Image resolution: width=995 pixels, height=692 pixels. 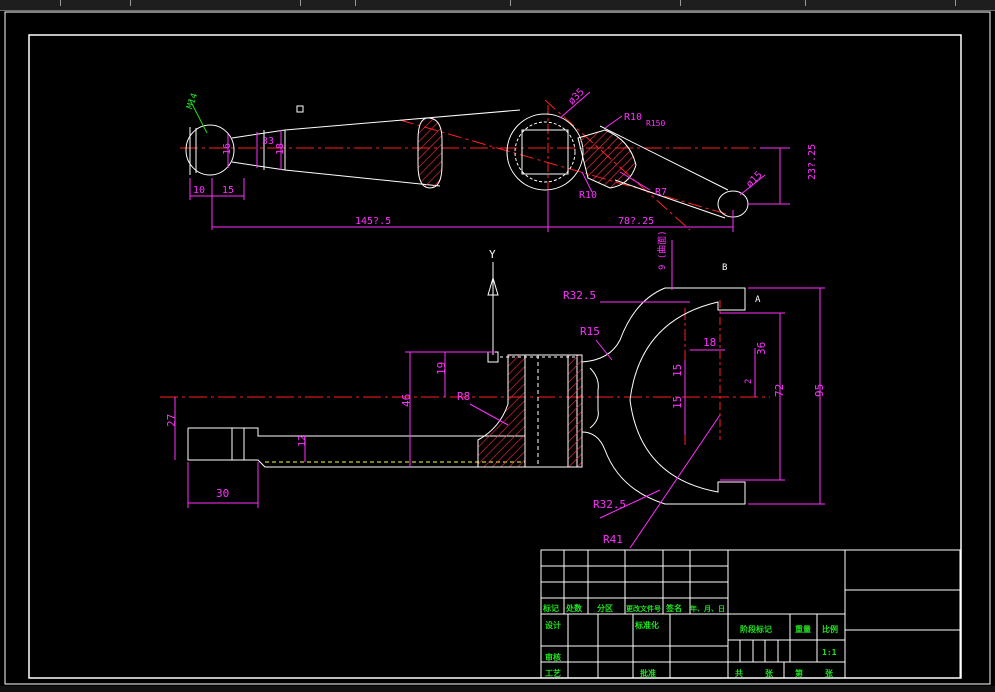 I want to click on tb-zhongliang: 重量, so click(x=803, y=629).